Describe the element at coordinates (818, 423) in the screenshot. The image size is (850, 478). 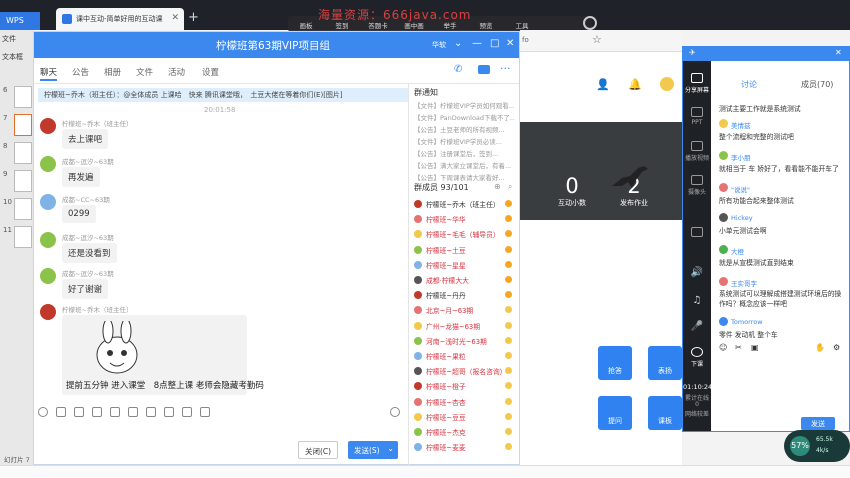
I see `live-send-button: 发送` at that location.